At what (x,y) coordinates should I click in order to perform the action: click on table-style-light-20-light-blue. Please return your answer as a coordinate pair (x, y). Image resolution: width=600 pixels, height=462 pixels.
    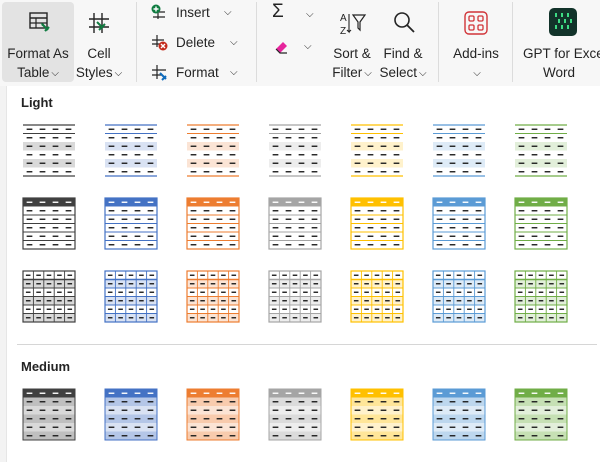
    Looking at the image, I should click on (459, 297).